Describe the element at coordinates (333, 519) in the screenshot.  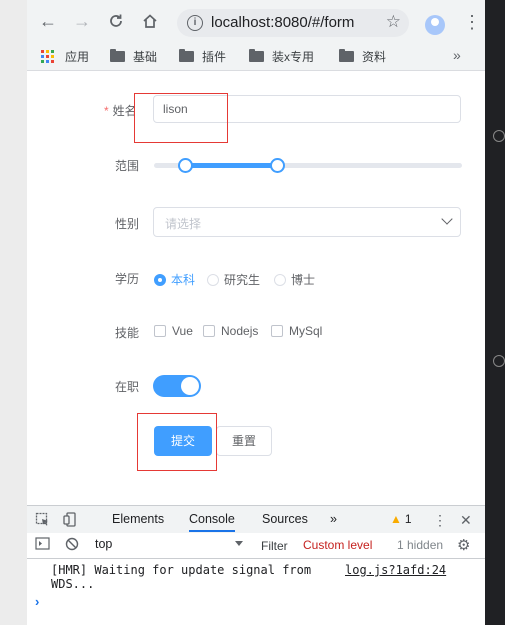
I see `more-tabs-icon: »` at that location.